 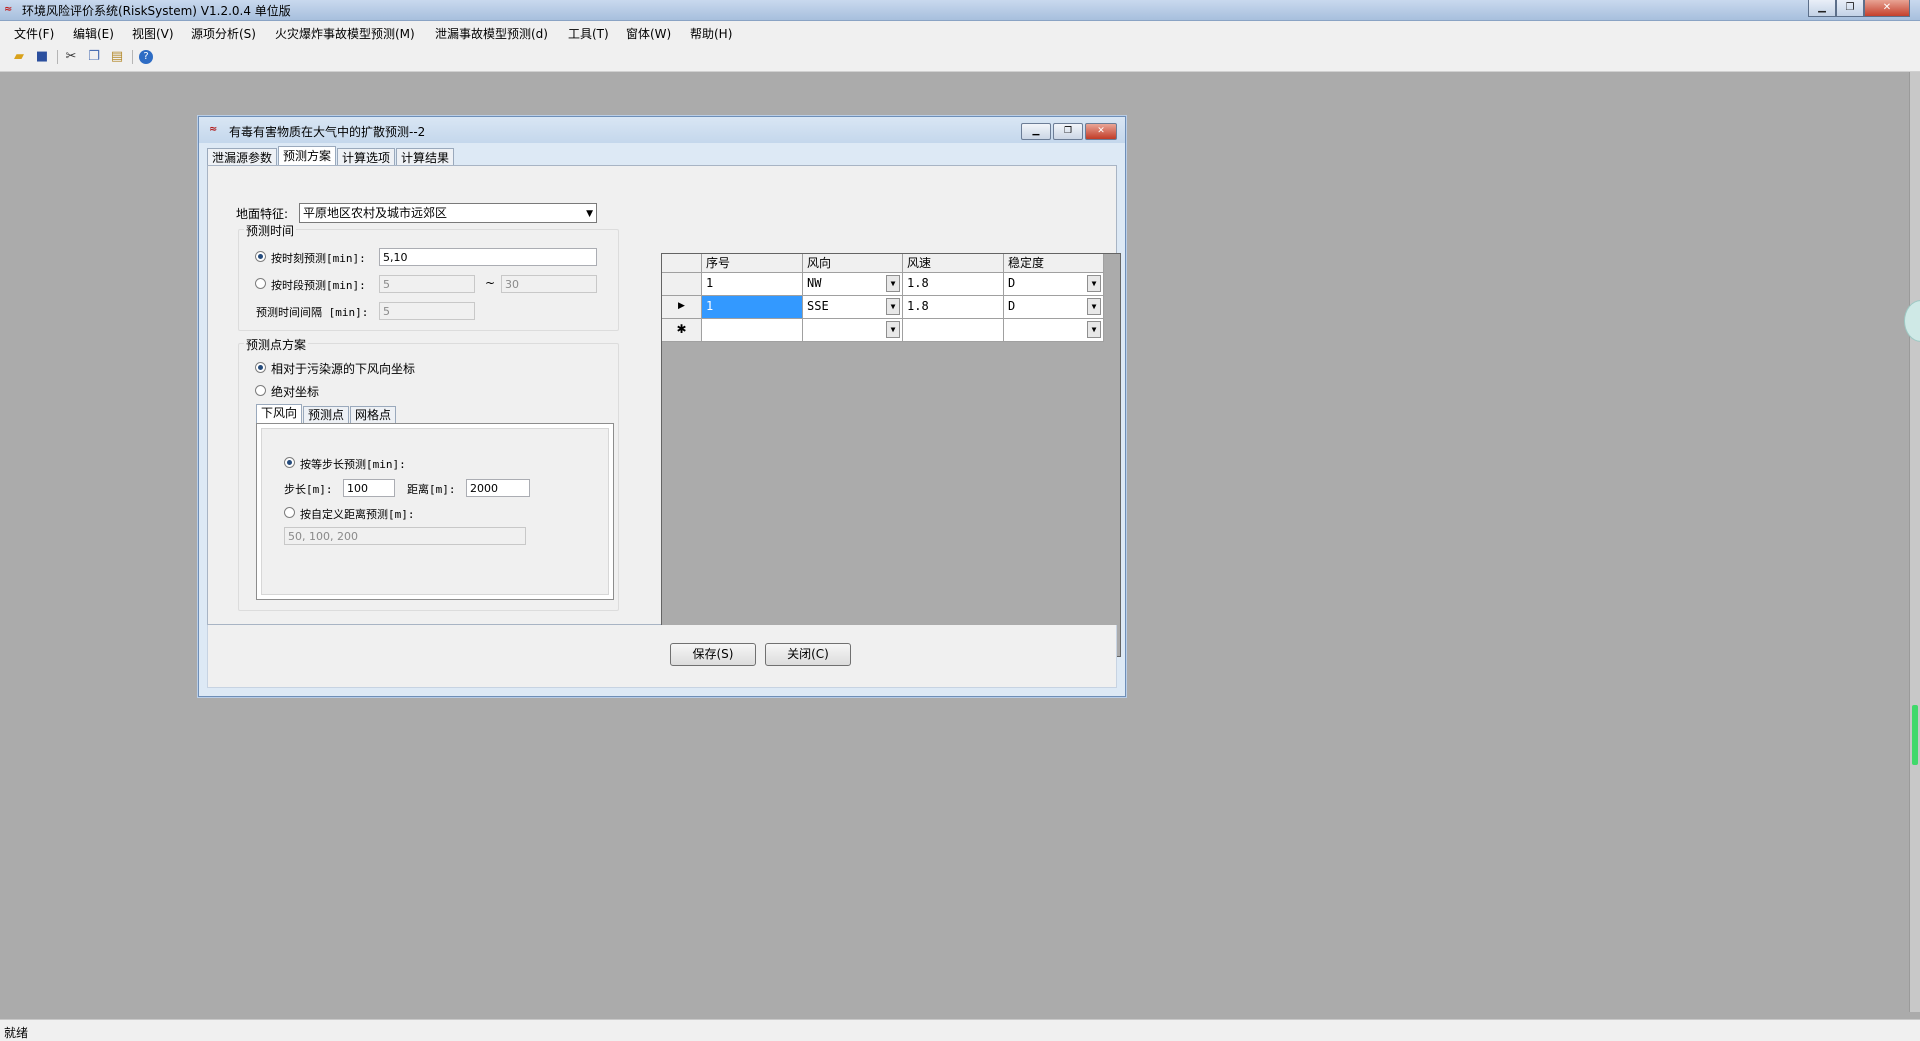 I want to click on dialog-title: 有毒有害物质在大气中的扩散预测--2, so click(x=327, y=132).